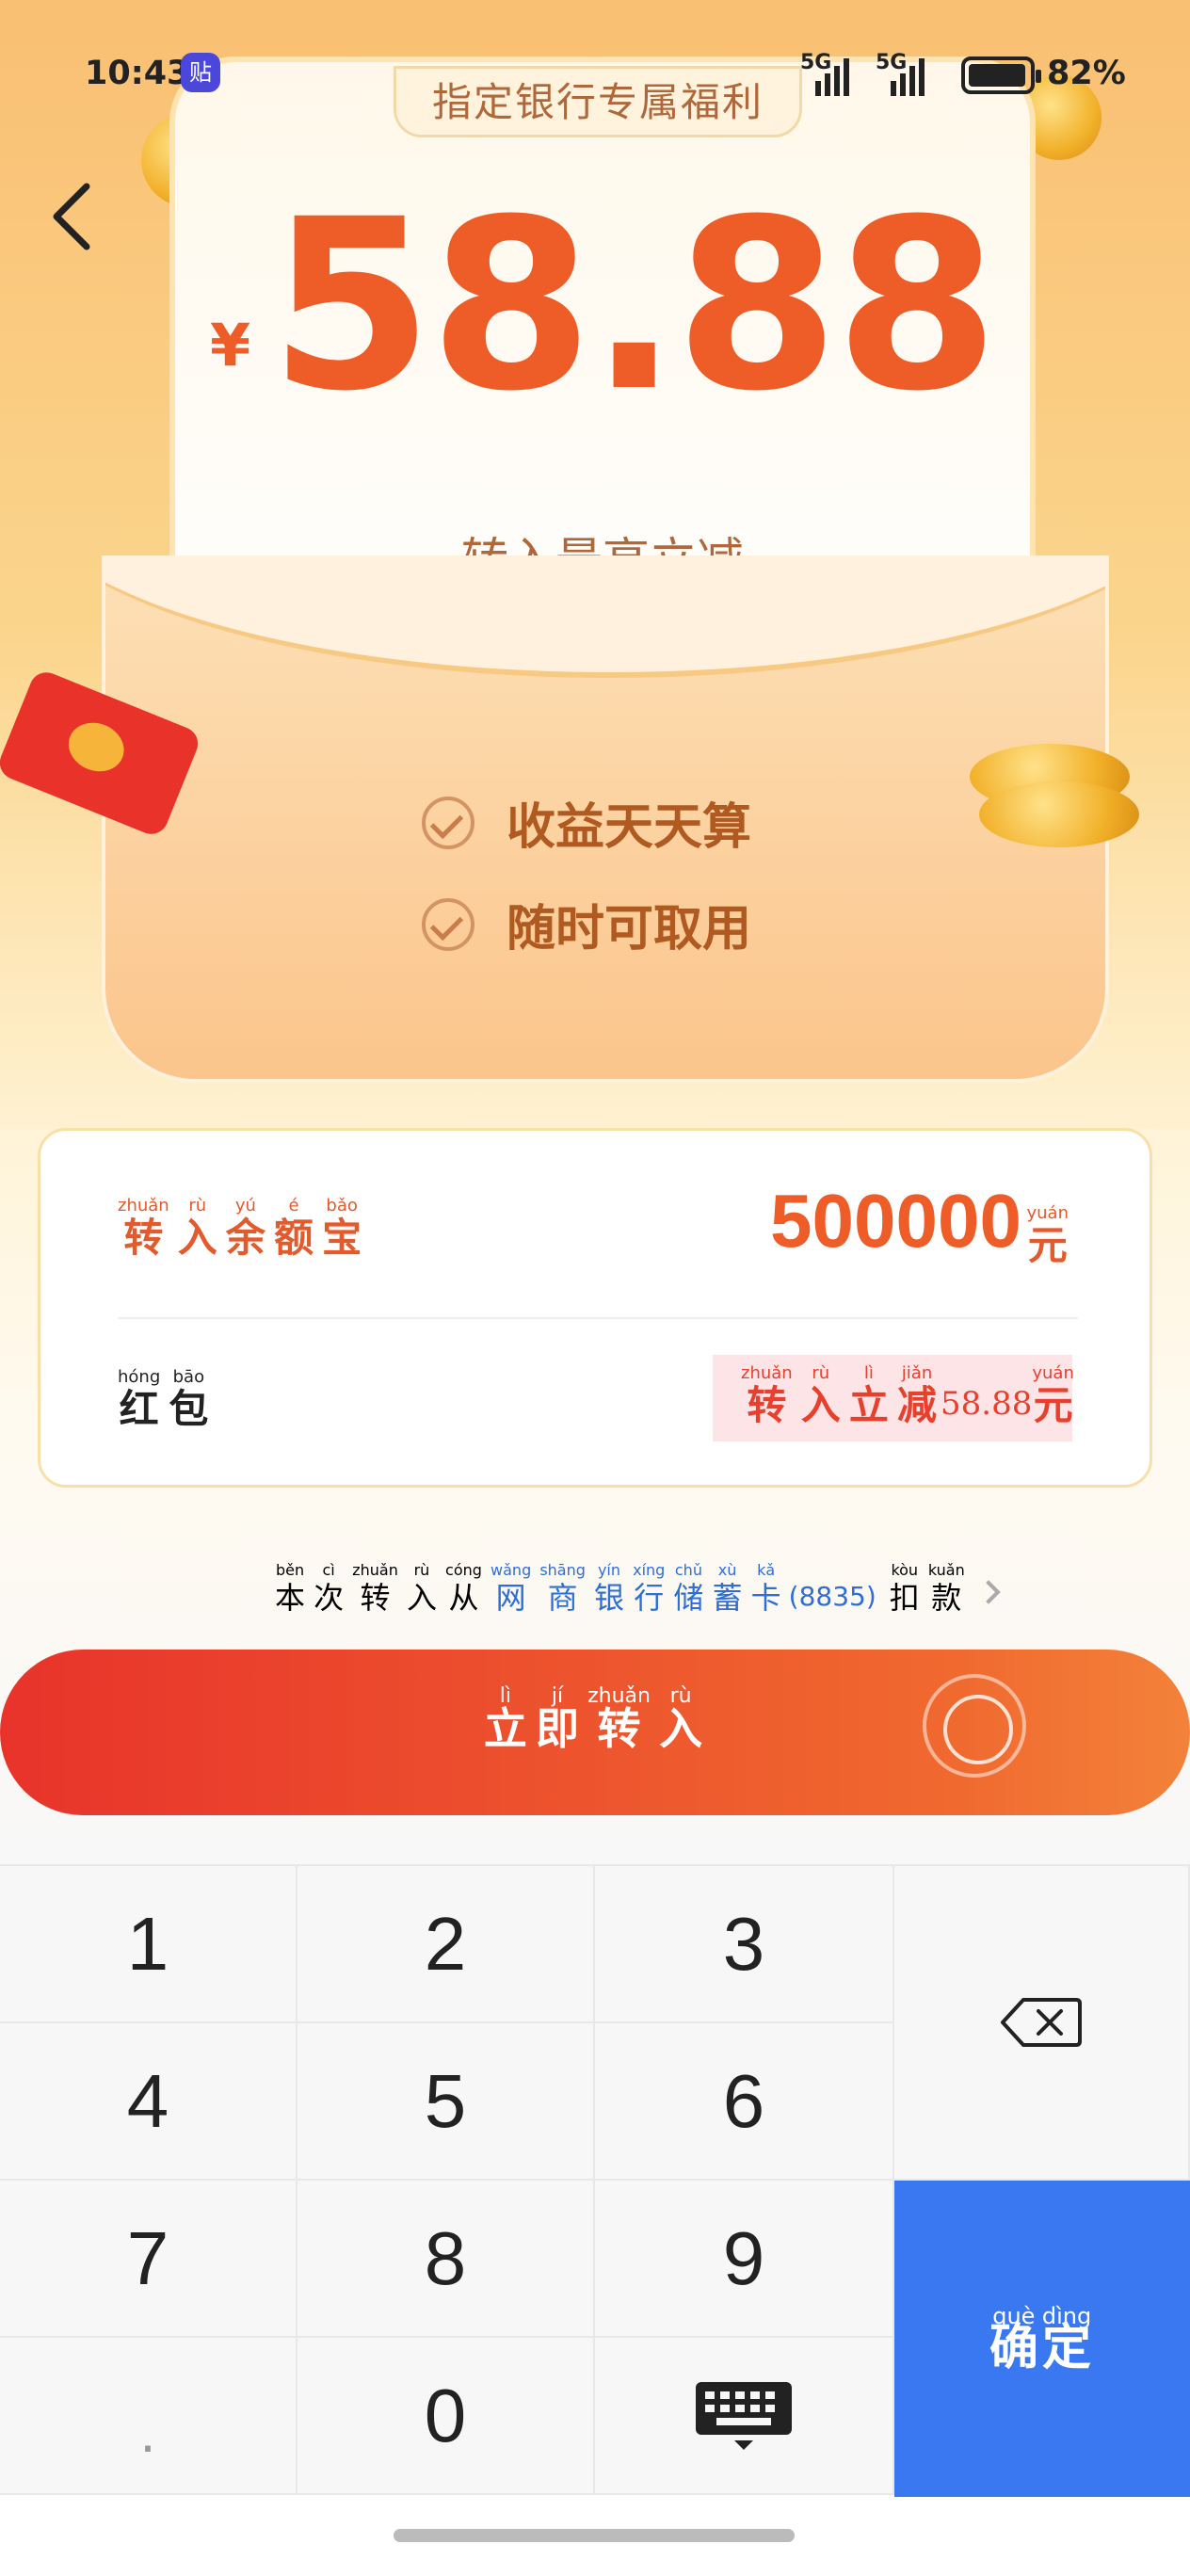 This screenshot has width=1190, height=2576. What do you see at coordinates (446, 1944) in the screenshot?
I see `key-2: 2` at bounding box center [446, 1944].